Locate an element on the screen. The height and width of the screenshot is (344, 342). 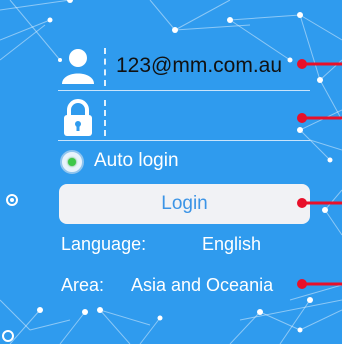
callout-marker-area is located at coordinates (319, 284).